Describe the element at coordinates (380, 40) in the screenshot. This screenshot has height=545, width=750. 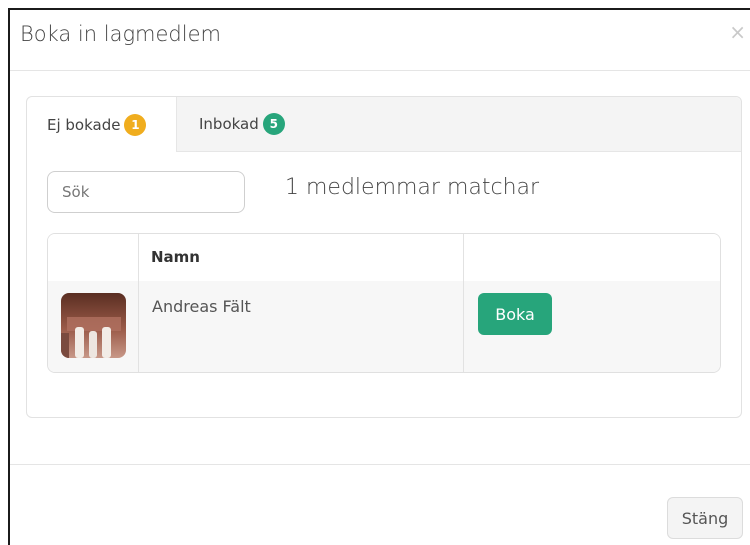
I see `modal-header: Boka in lagmedlem ×` at that location.